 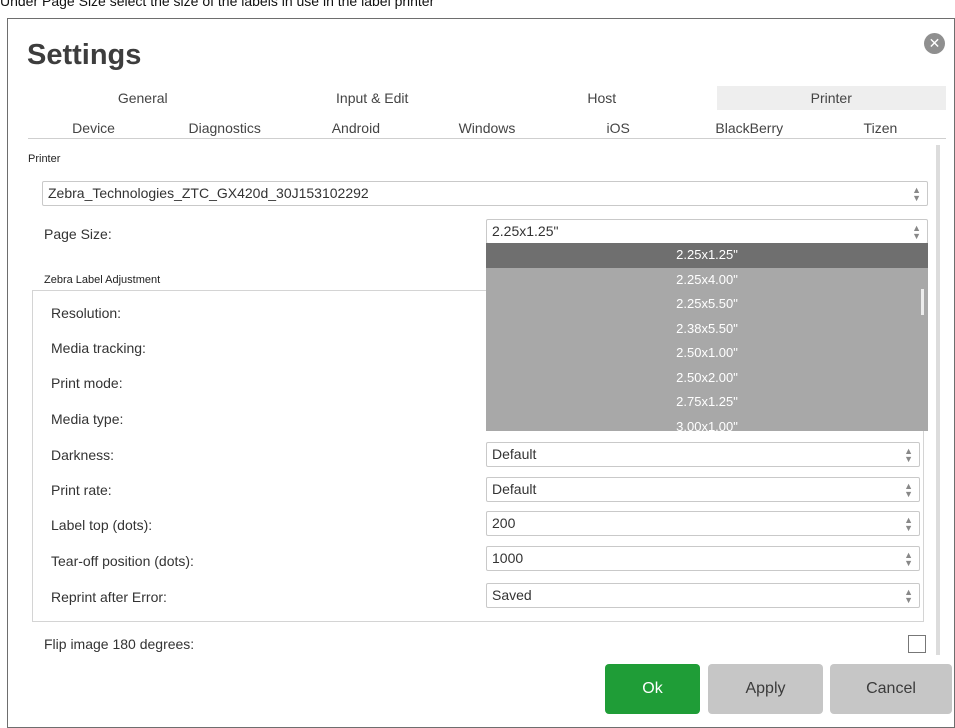 I want to click on dropdown-option: 2.25x4.00", so click(x=707, y=280).